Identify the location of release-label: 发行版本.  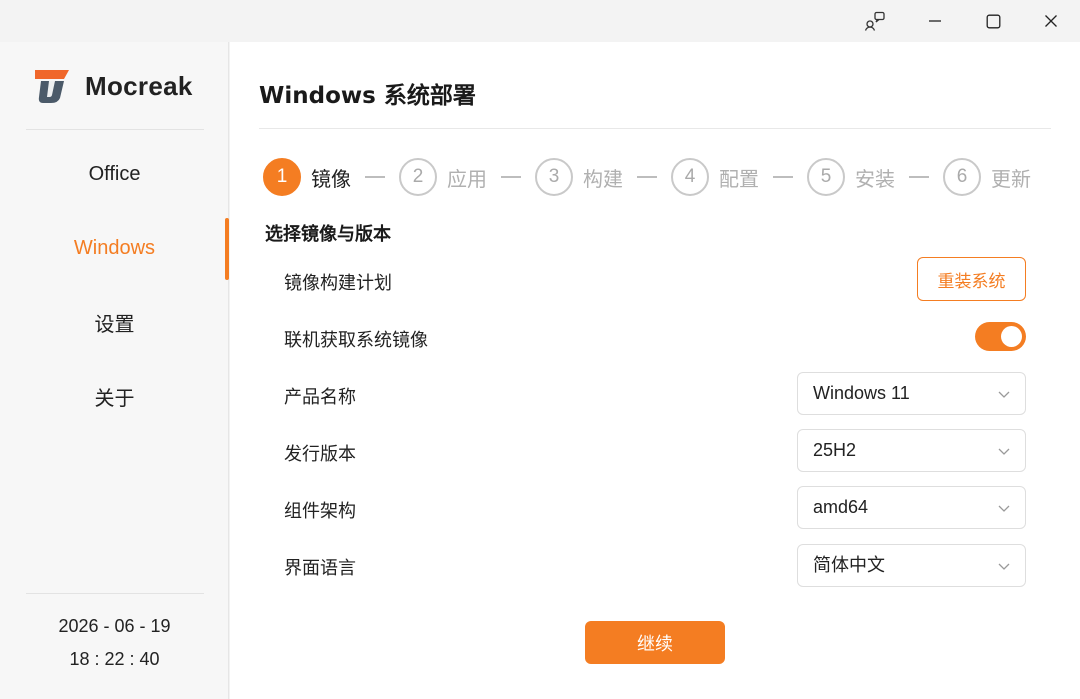
(320, 454).